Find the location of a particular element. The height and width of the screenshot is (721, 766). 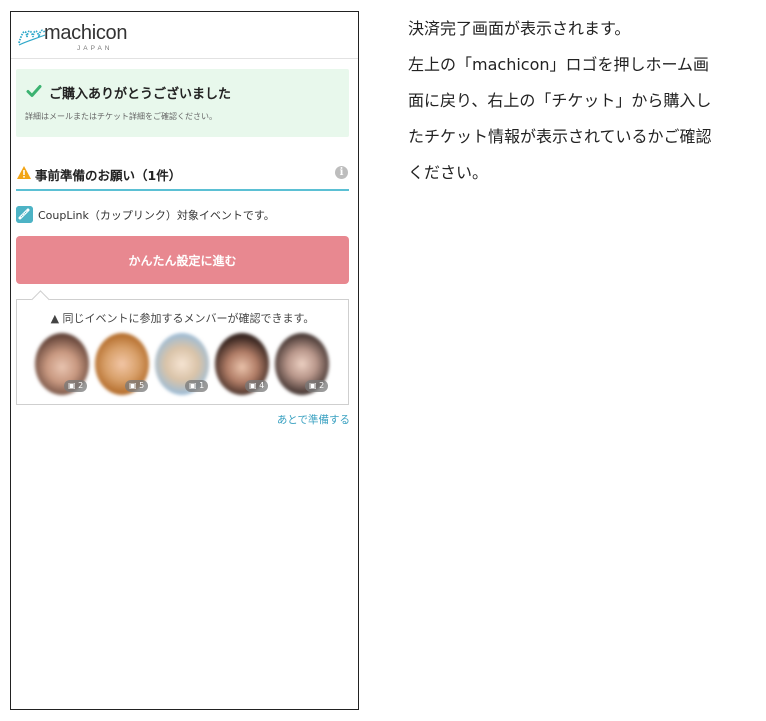

photo-count-badge: ▣ 5 is located at coordinates (137, 386).